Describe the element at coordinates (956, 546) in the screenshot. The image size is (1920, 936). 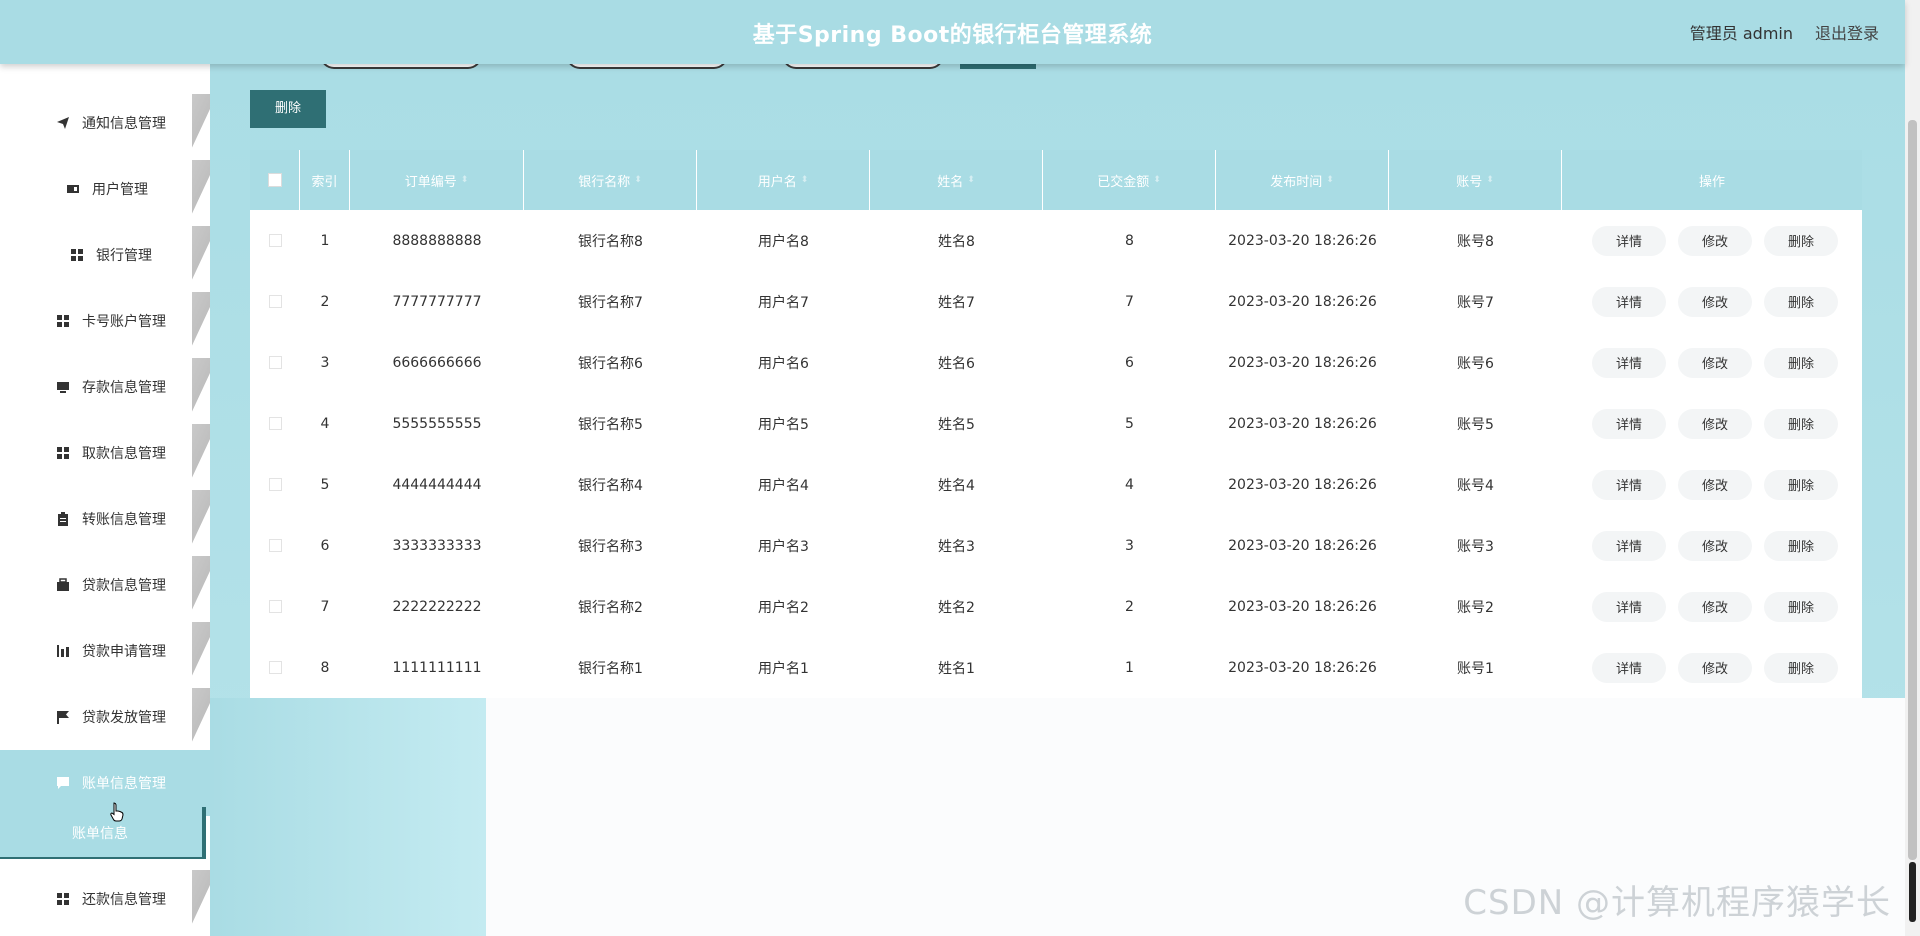
I see `cell-name: 姓名3` at that location.